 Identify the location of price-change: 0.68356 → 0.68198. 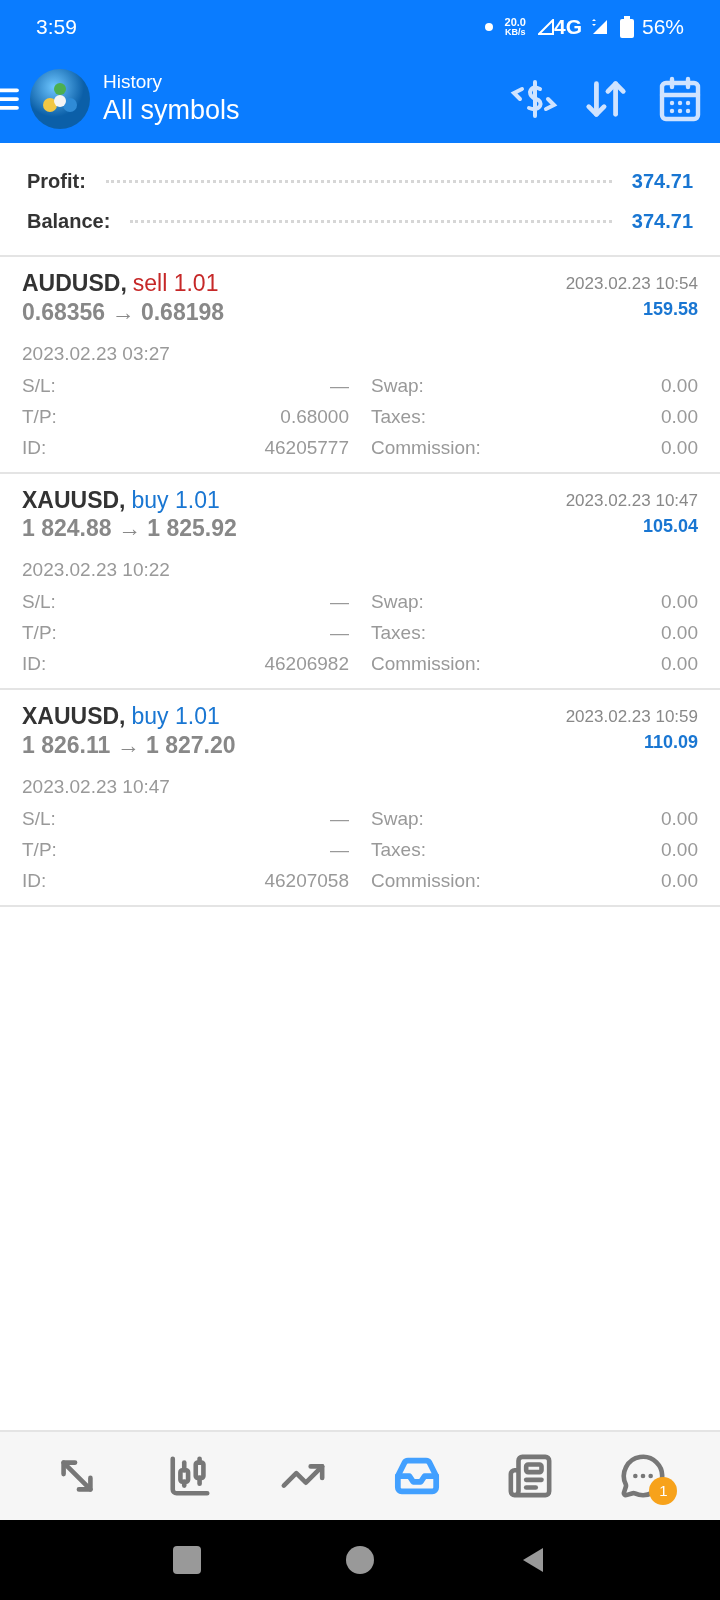
(123, 312).